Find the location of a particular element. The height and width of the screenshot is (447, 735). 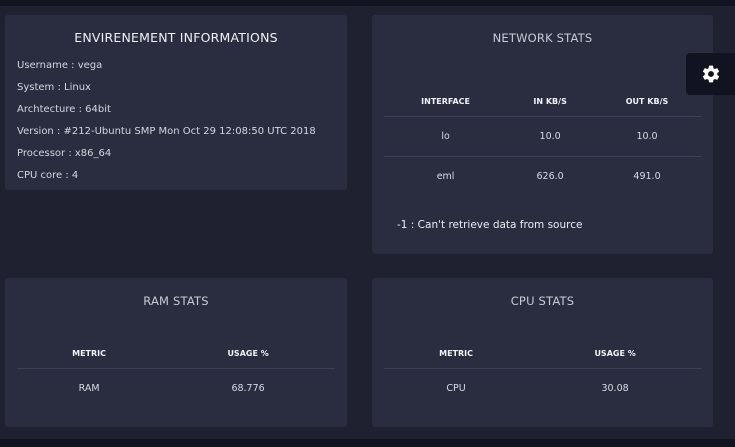

table-row: RAM 68.776 is located at coordinates (176, 388).